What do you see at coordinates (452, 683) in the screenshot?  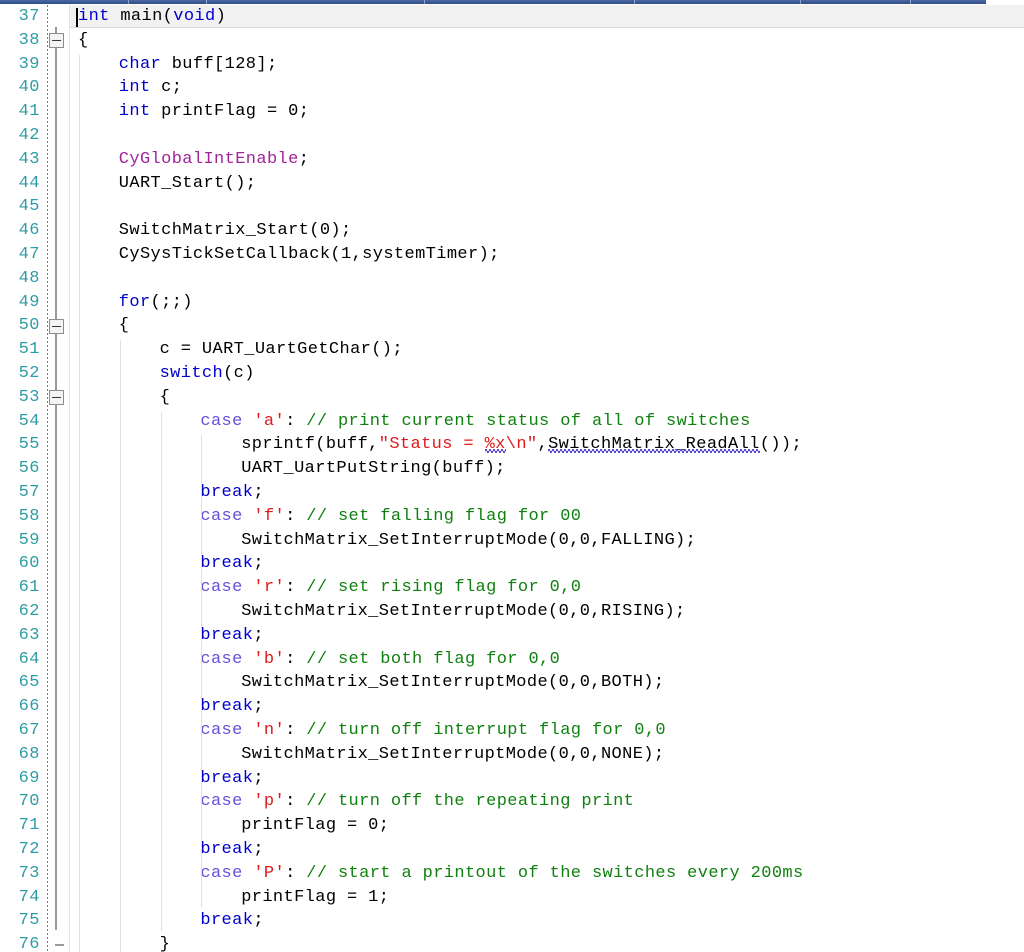 I see `code-line: SwitchMatrix_SetInterruptMode(0,0,BOTH);` at bounding box center [452, 683].